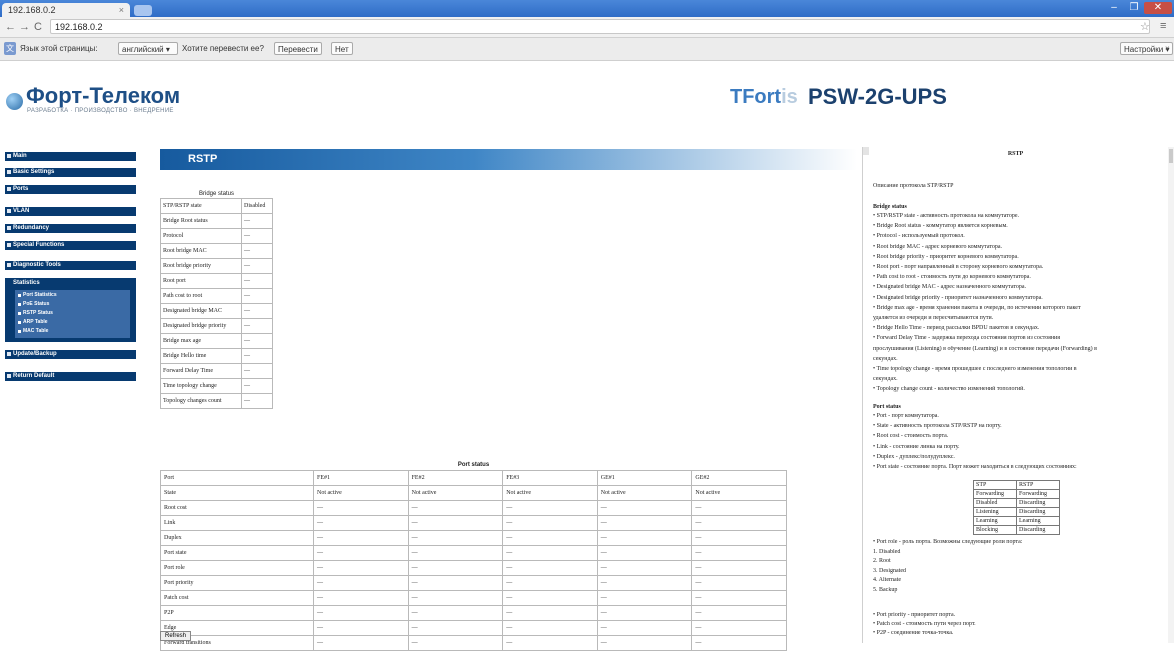  Describe the element at coordinates (473, 538) in the screenshot. I see `port-status-row: Duplex — — — — —` at that location.